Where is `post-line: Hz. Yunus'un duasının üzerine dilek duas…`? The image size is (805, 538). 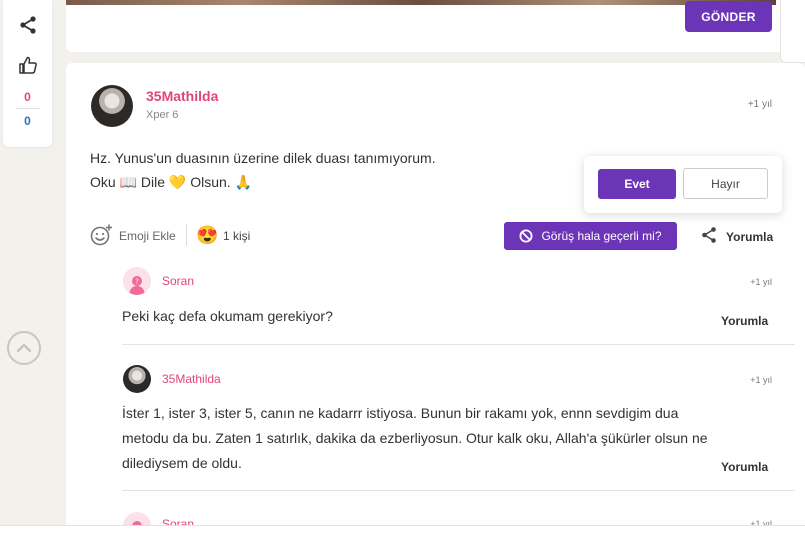
post-line: Hz. Yunus'un duasının üzerine dilek duas… is located at coordinates (263, 158).